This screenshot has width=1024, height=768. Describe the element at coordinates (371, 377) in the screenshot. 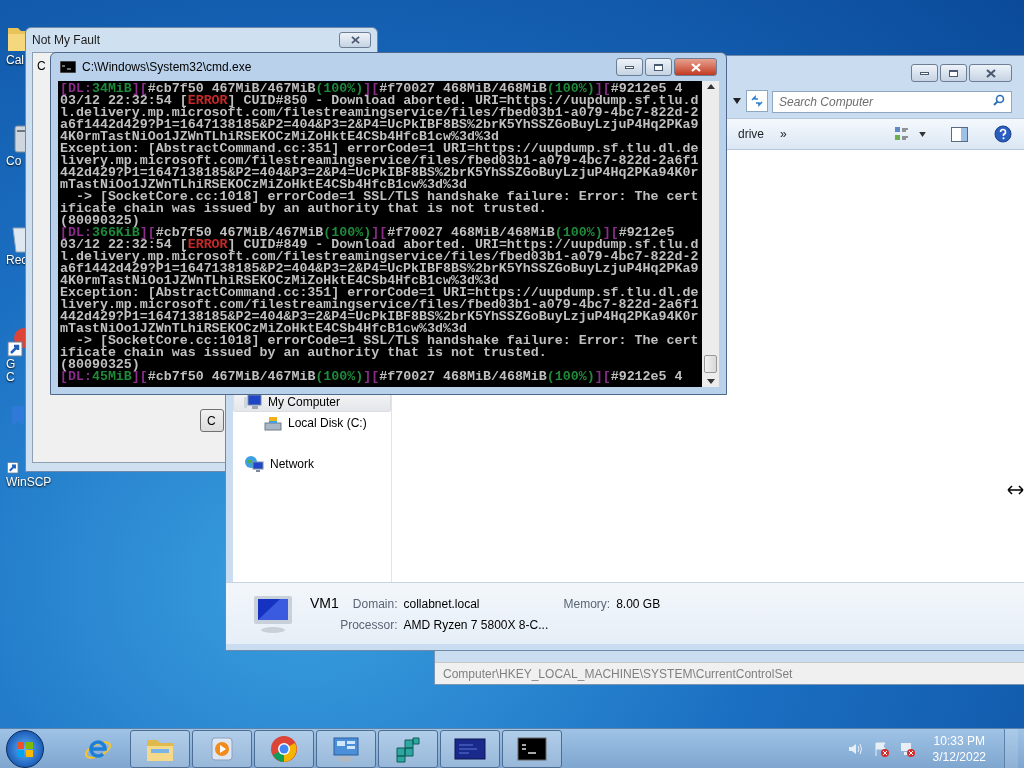

I see `console-line: [DL:45MiB][#cb7f50 467MiB/467MiB(100%)][#f70027 468MiB/468MiB(100%)][#9212e5 4` at that location.